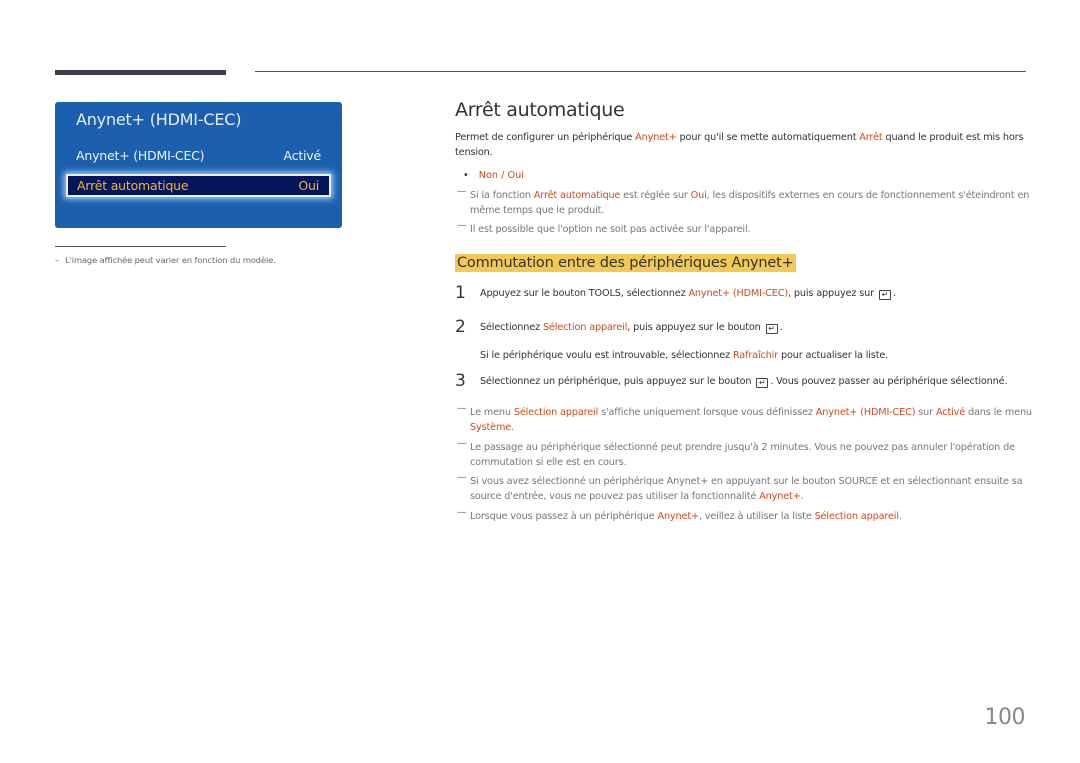 Image resolution: width=1080 pixels, height=763 pixels. I want to click on header-rule-thick, so click(140, 72).